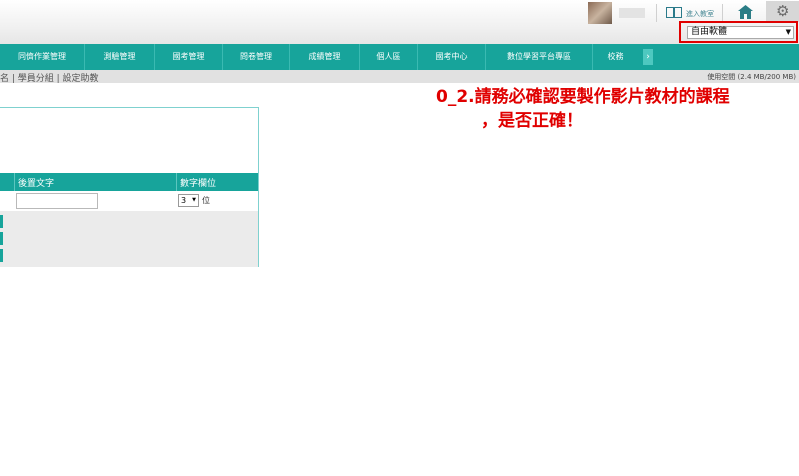 This screenshot has width=799, height=476. I want to click on storage-usage: 使用空間 (2.4 MB/200 MB), so click(751, 77).